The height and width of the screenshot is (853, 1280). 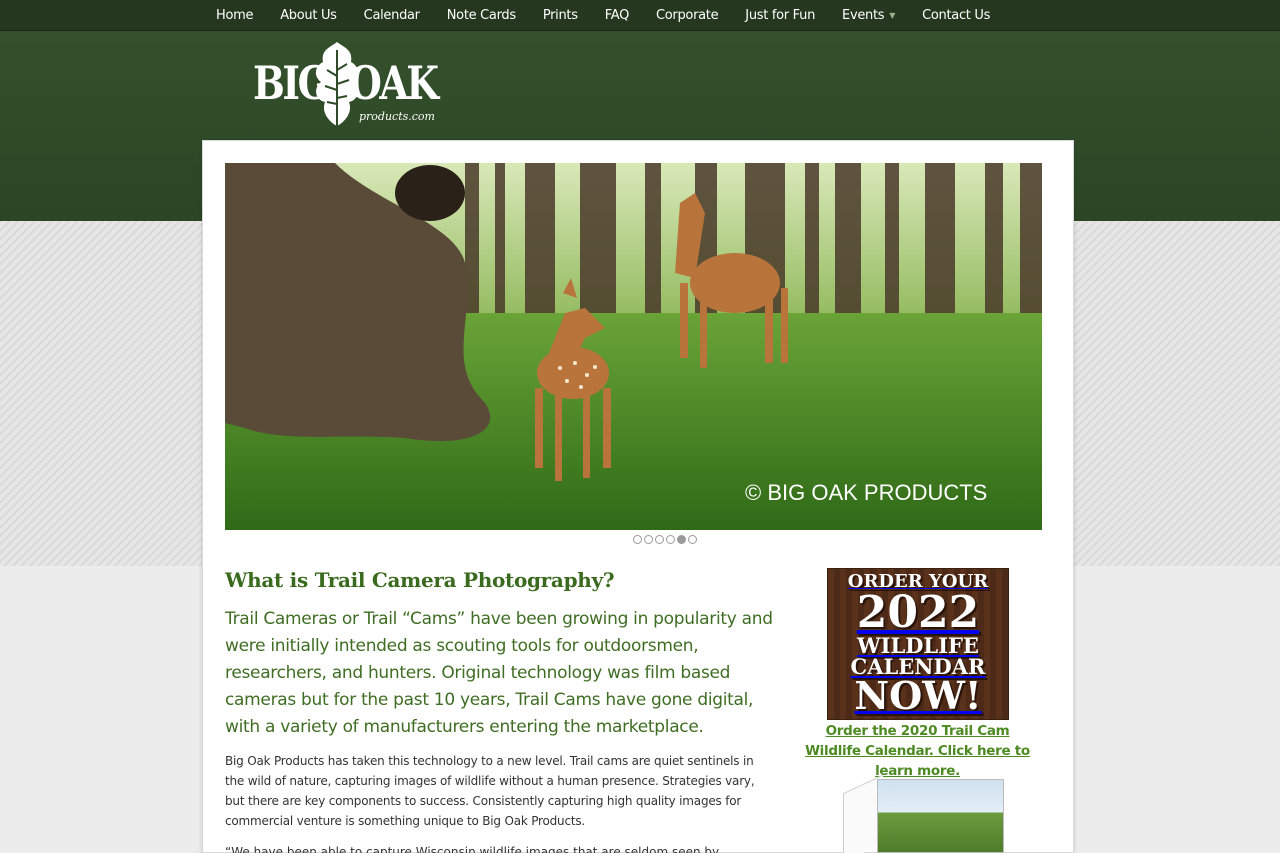 I want to click on page-title: What is Trail Camera Photography?, so click(x=420, y=580).